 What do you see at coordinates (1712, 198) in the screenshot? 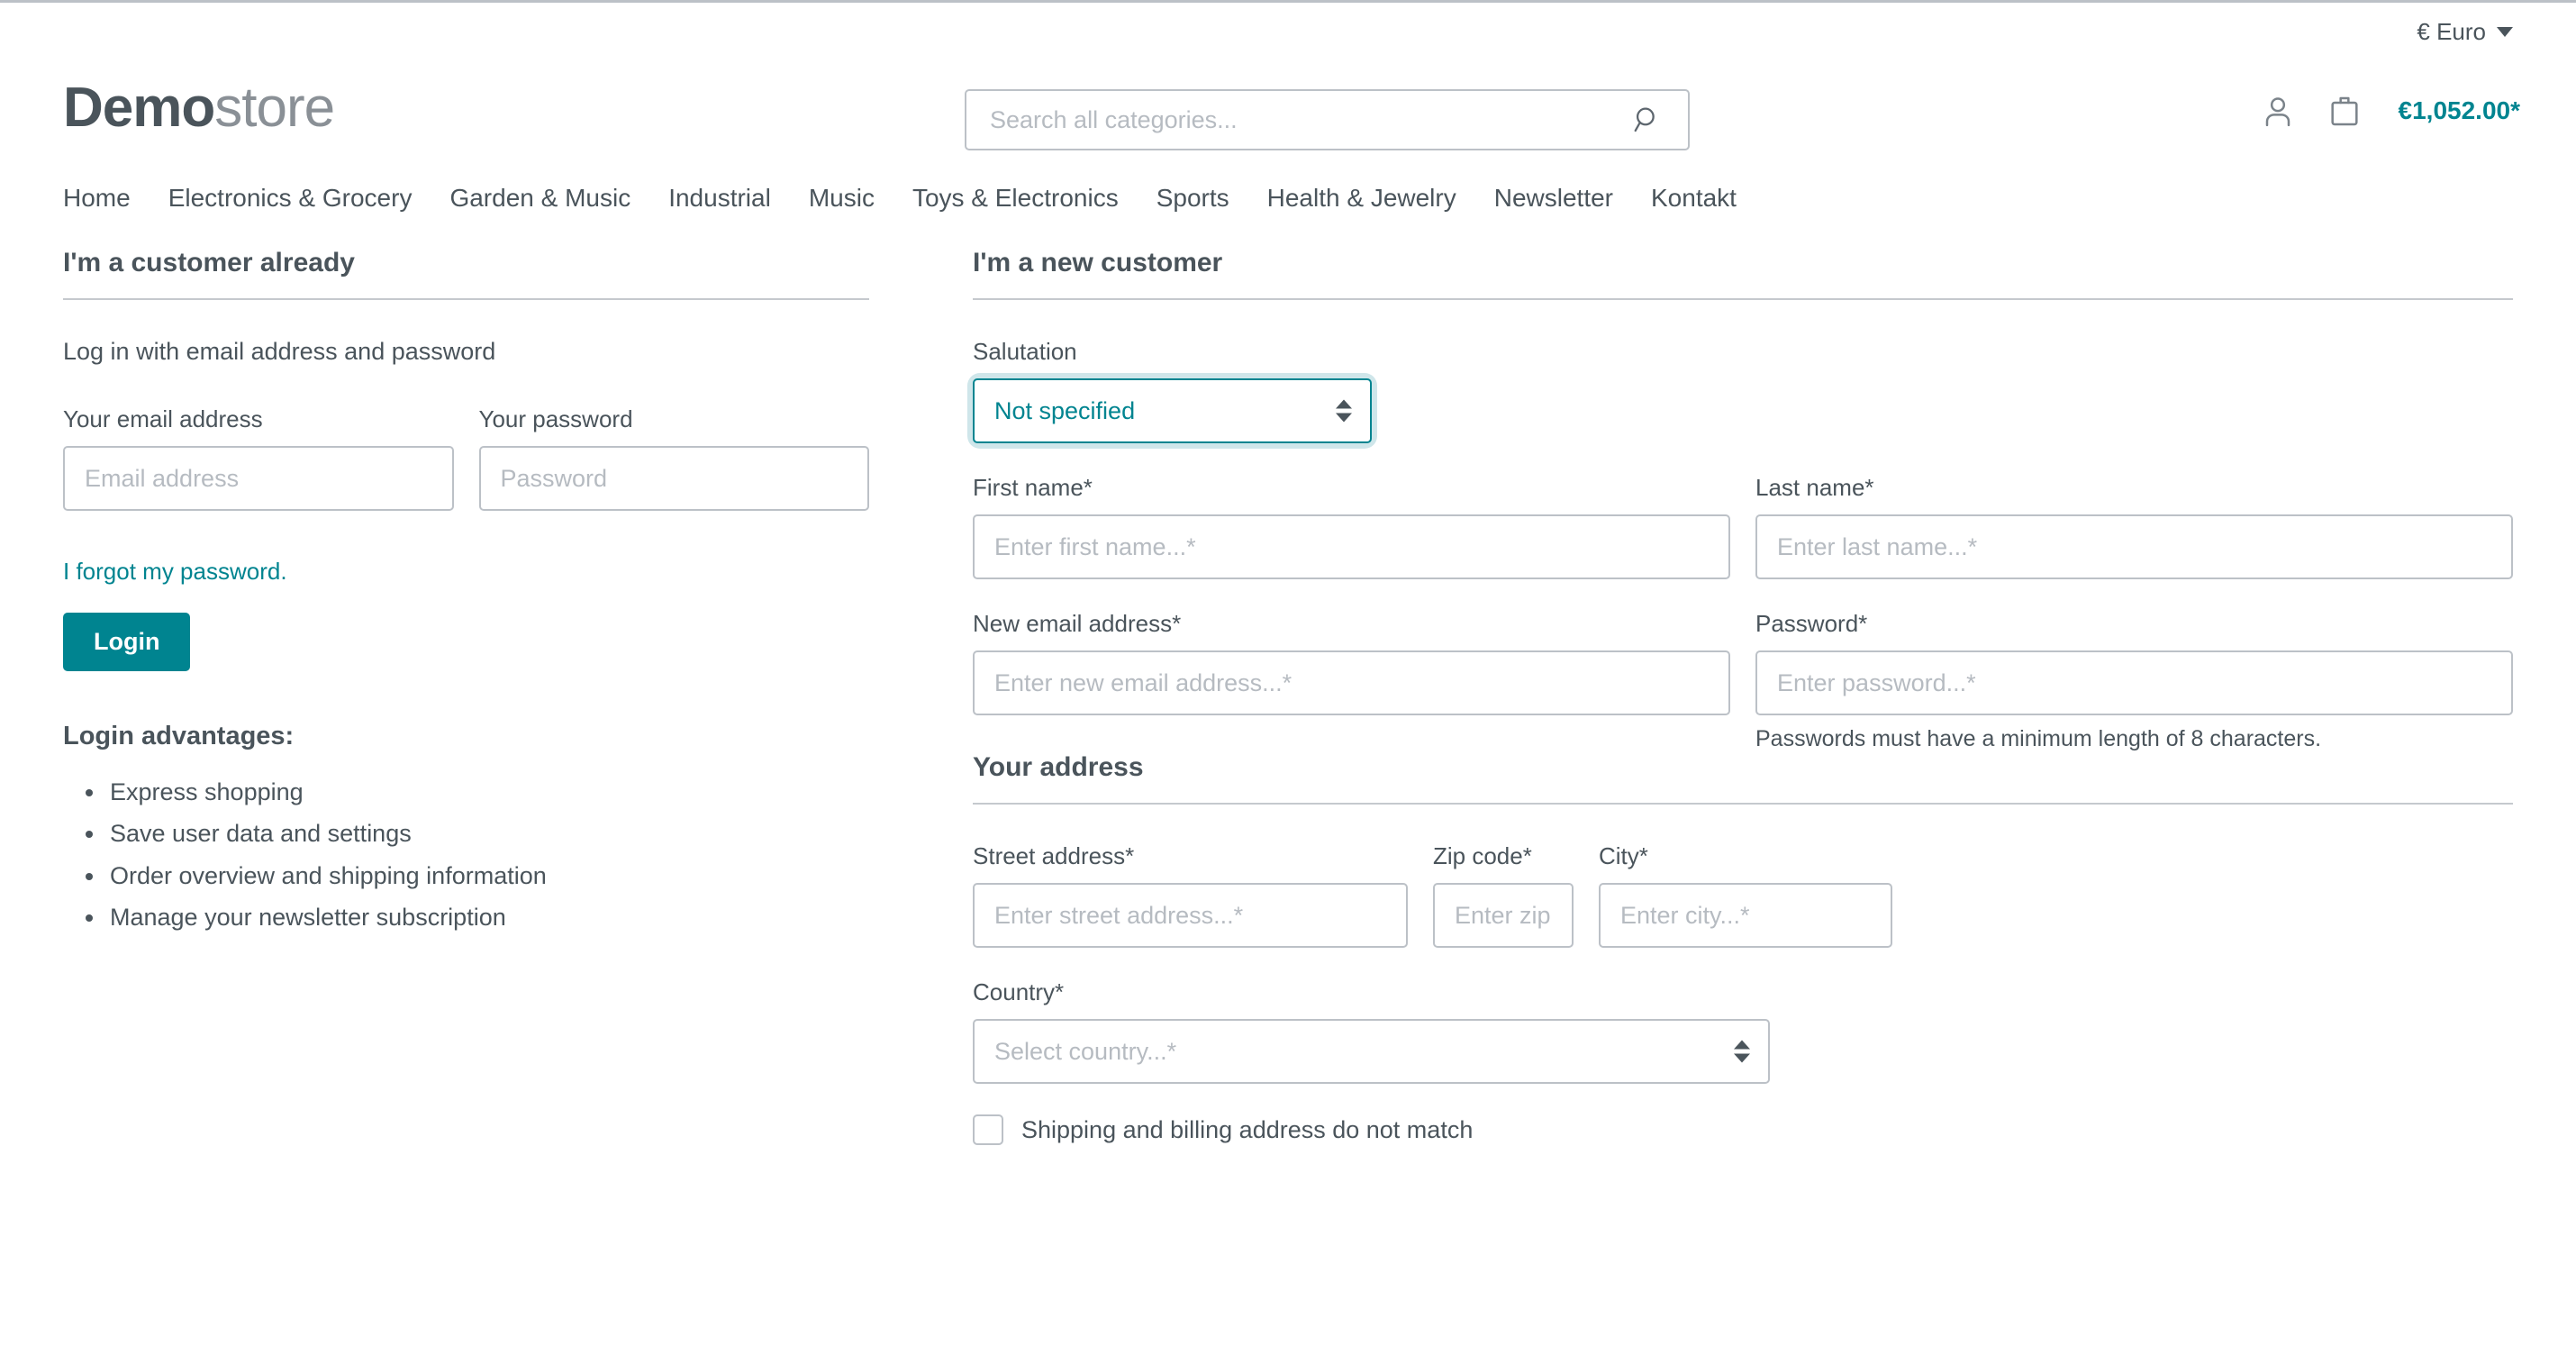
I see `nav-item-kontakt: Kontakt` at bounding box center [1712, 198].